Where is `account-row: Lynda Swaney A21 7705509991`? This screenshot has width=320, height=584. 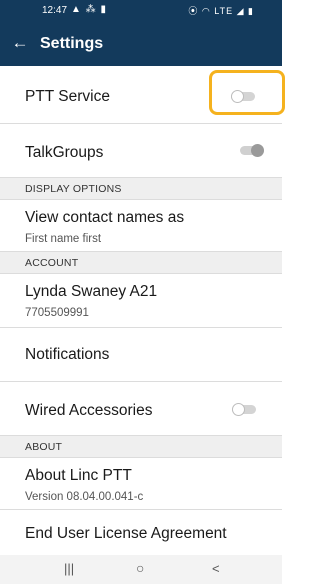 account-row: Lynda Swaney A21 7705509991 is located at coordinates (141, 301).